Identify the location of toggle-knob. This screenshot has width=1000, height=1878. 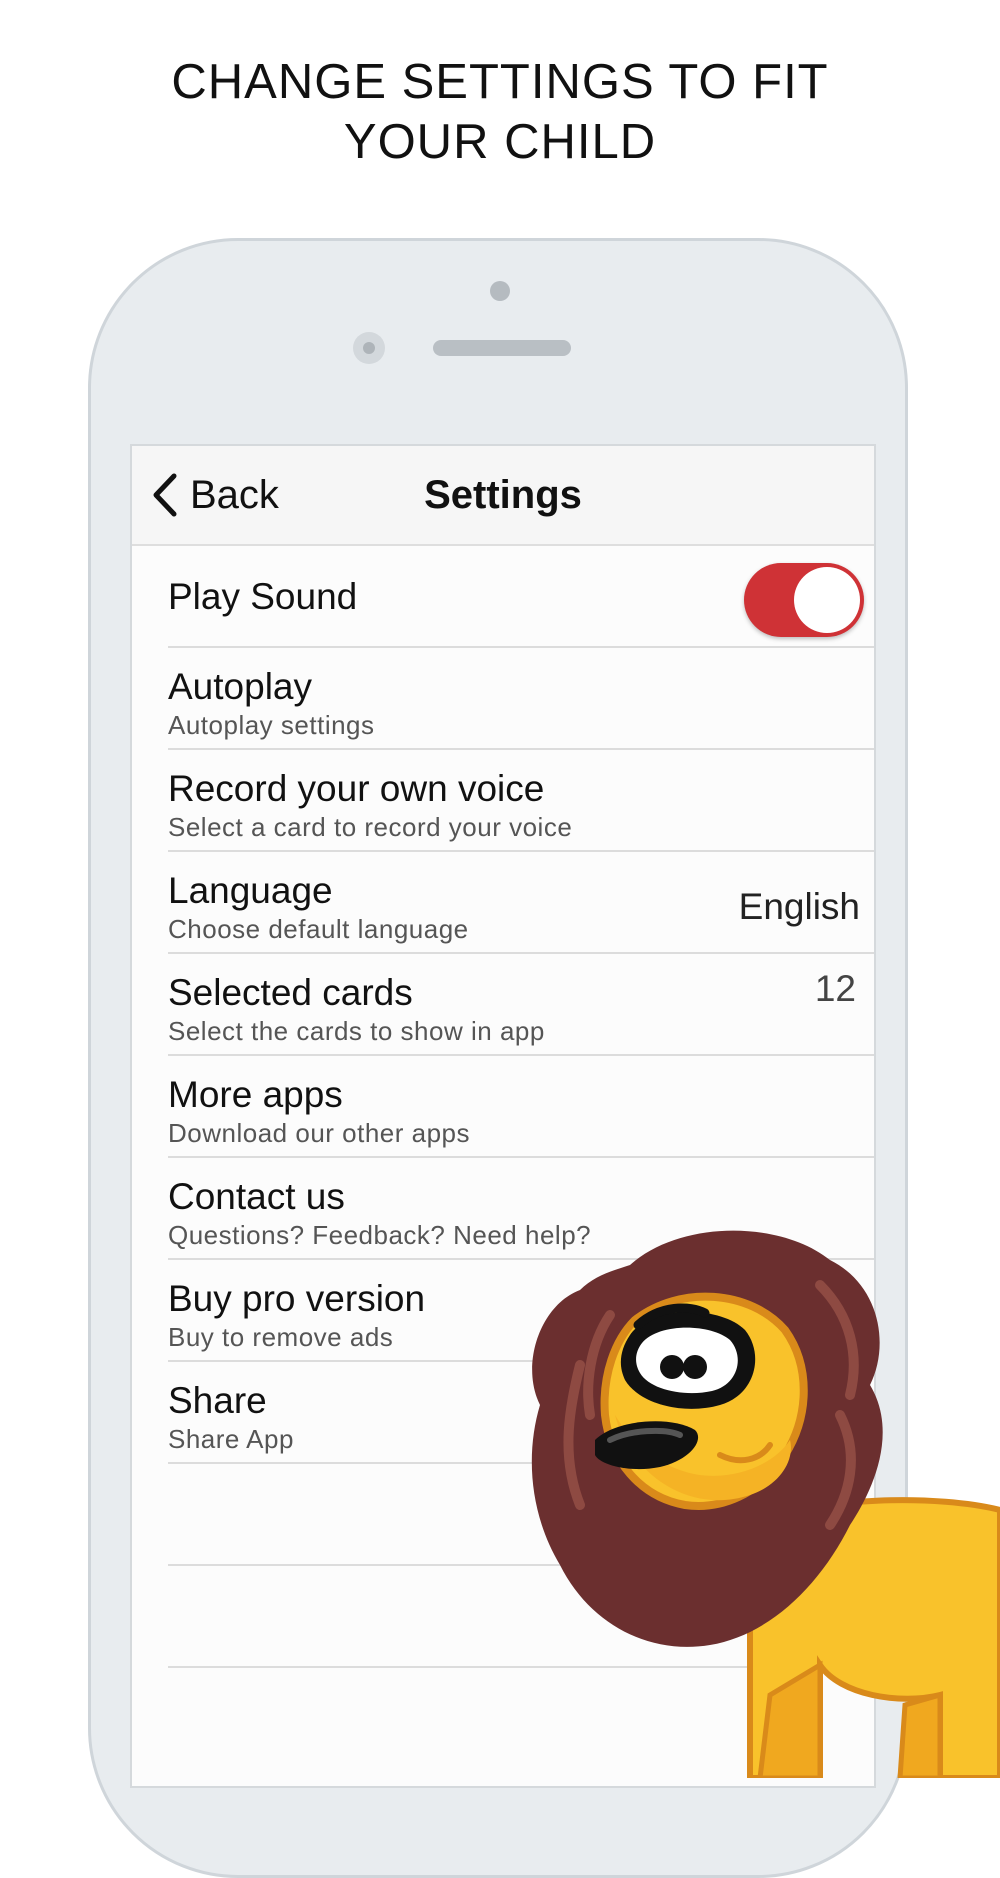
(827, 600).